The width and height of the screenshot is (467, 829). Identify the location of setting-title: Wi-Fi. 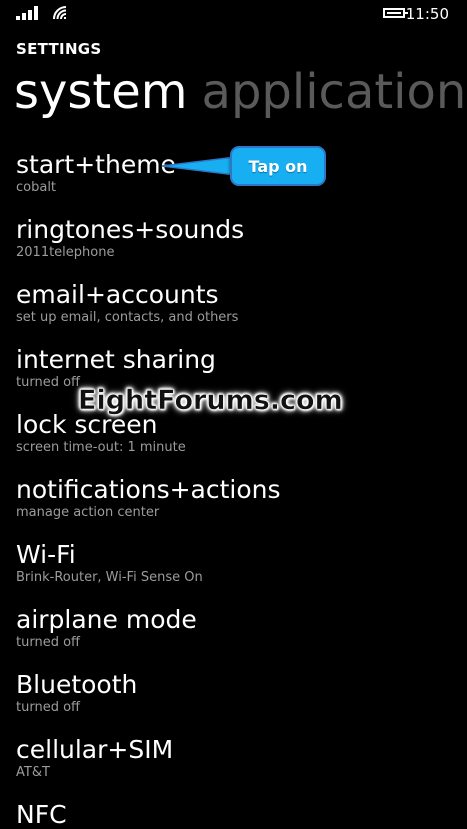
(46, 554).